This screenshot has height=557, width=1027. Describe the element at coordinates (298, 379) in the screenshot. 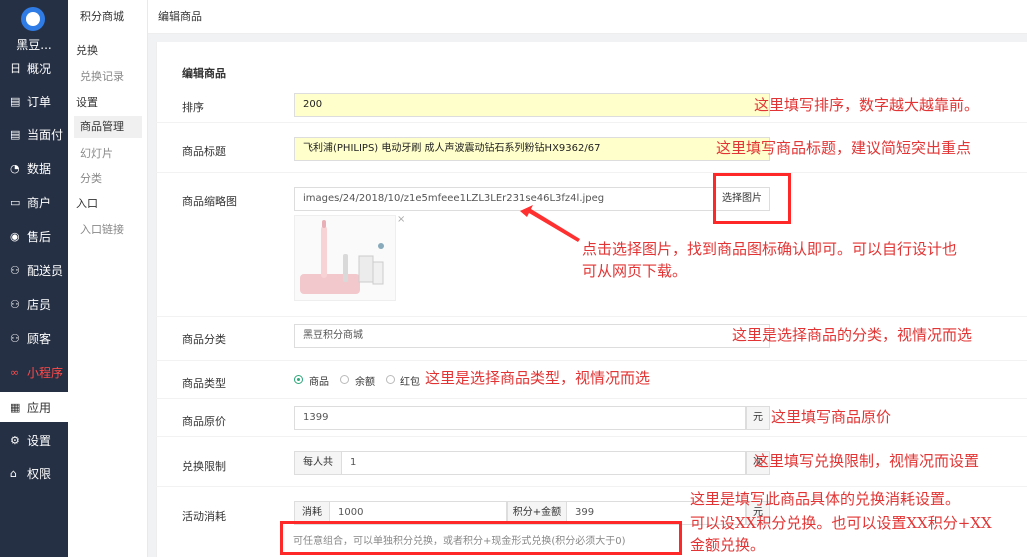

I see `type-radio-product` at that location.